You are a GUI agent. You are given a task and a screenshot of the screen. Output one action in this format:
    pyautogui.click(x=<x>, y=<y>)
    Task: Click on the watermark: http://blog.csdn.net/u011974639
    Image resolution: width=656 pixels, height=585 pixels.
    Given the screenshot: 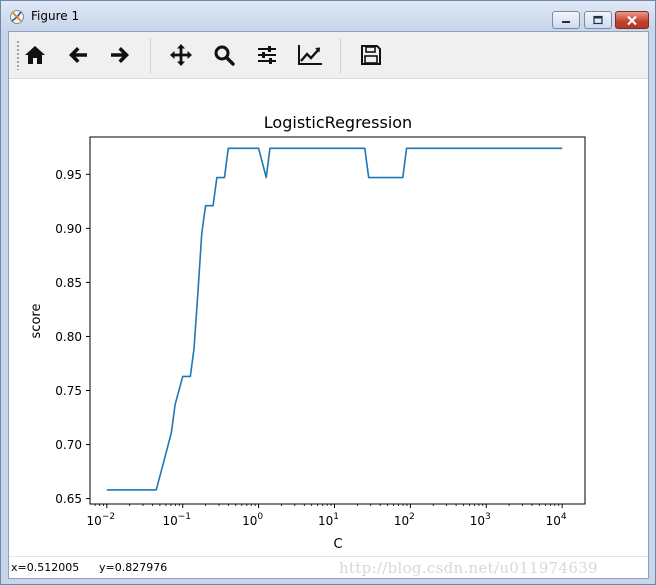 What is the action you would take?
    pyautogui.click(x=468, y=568)
    